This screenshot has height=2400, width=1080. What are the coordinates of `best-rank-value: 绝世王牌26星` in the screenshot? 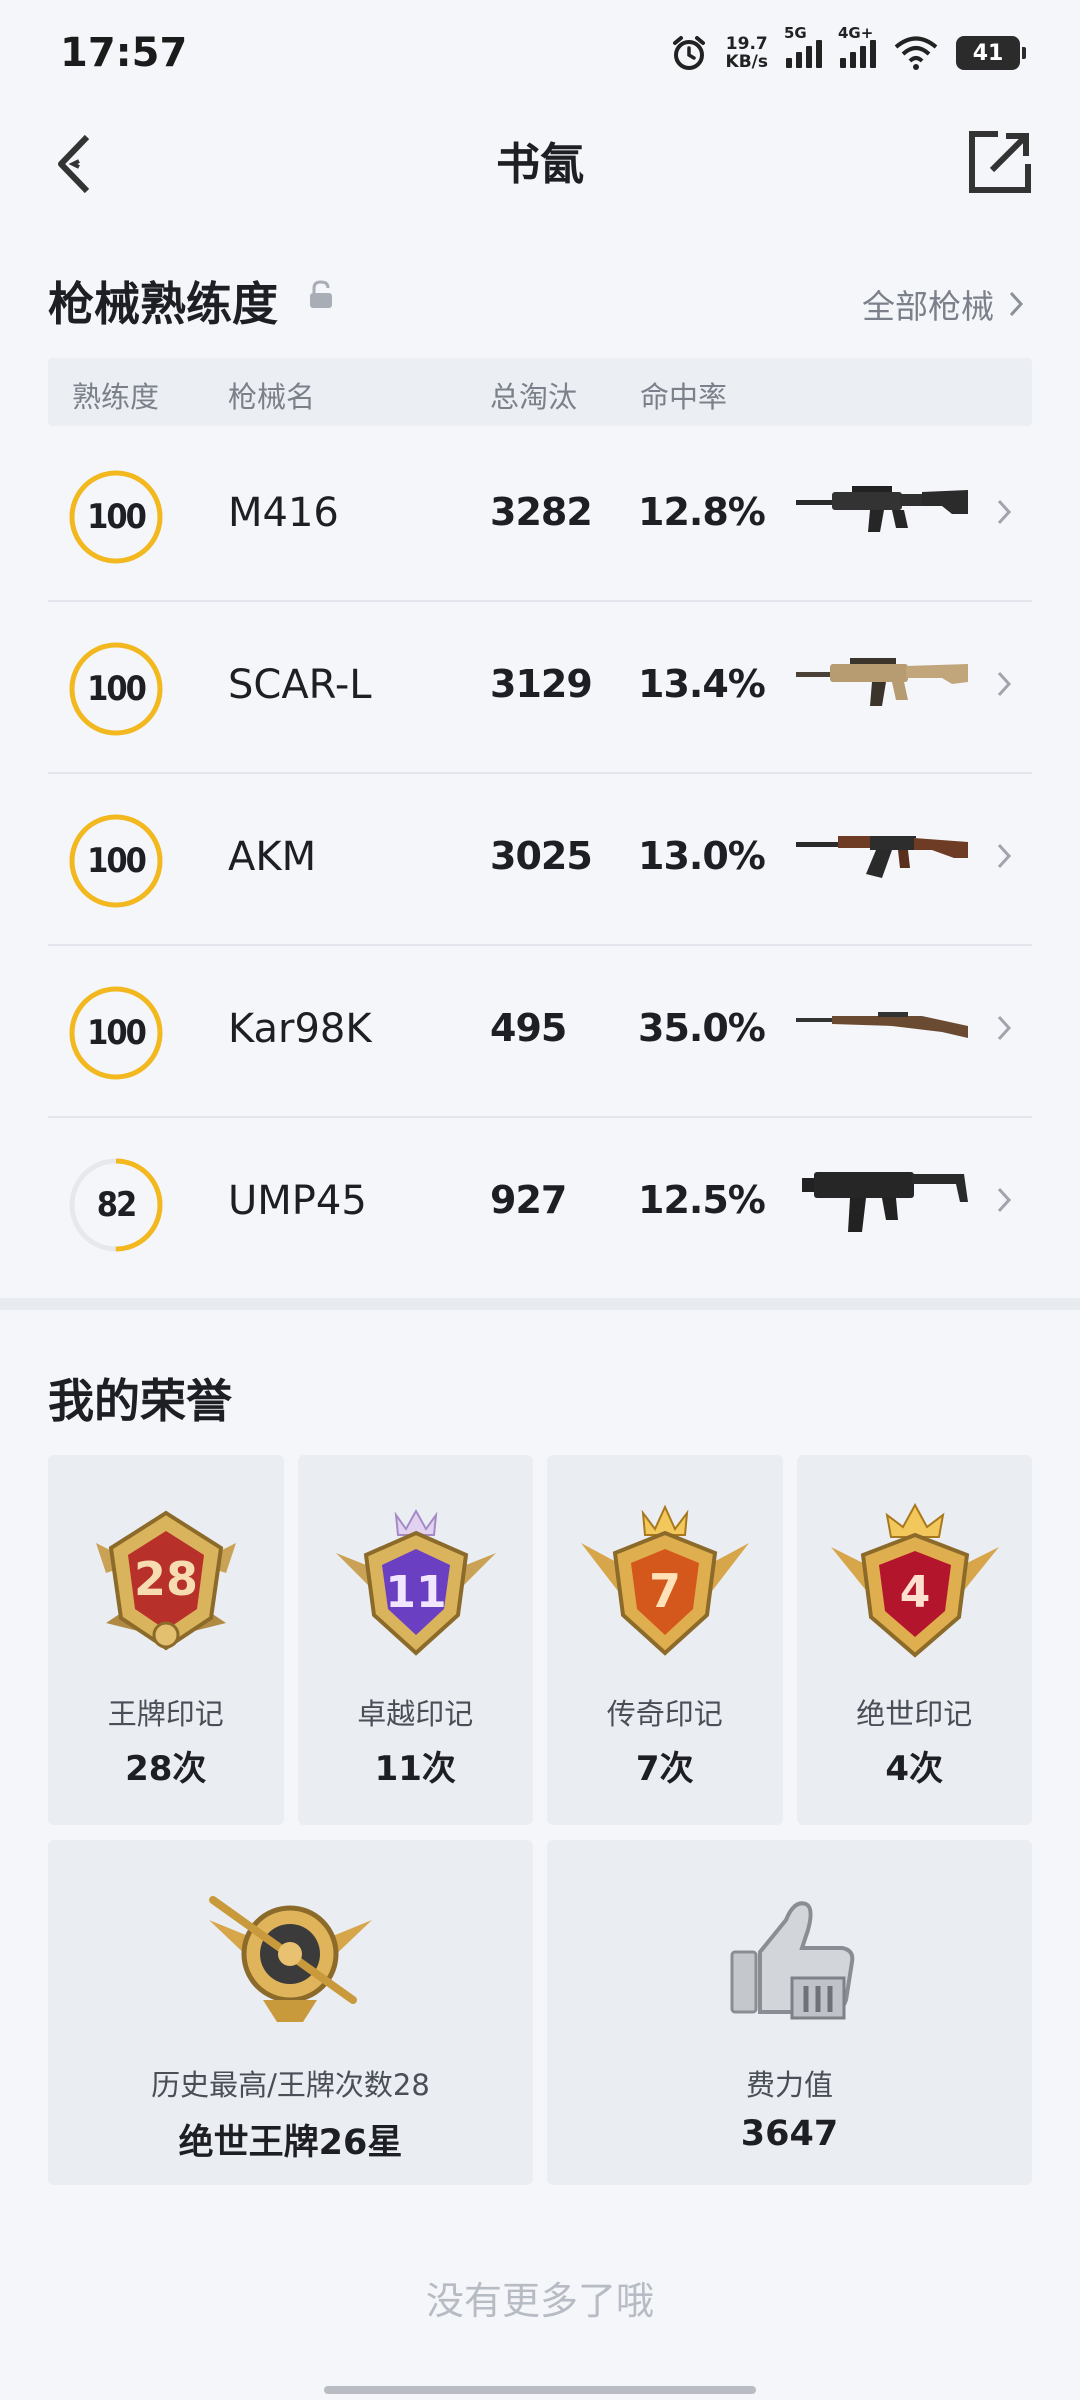 It's located at (290, 2143).